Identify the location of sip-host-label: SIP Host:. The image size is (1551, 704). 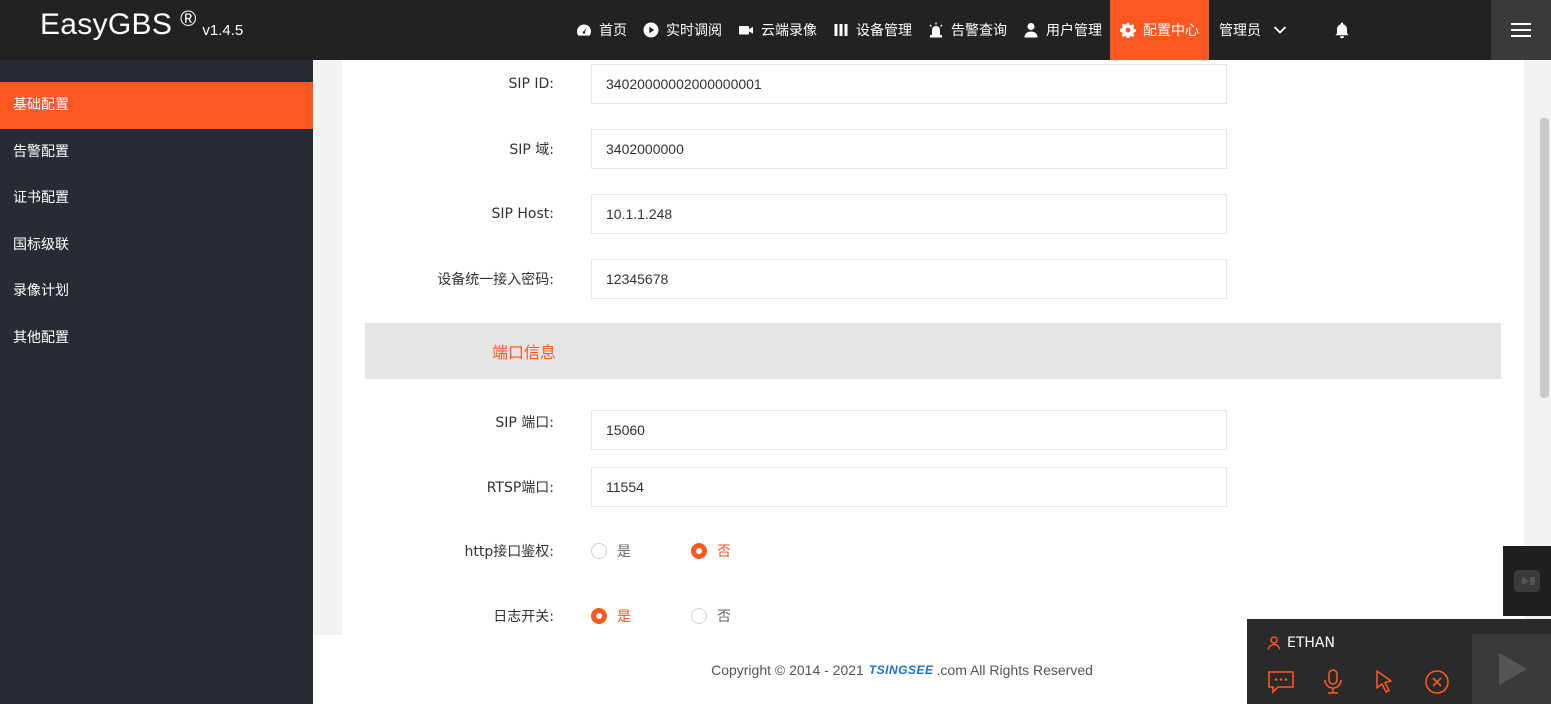
(522, 214).